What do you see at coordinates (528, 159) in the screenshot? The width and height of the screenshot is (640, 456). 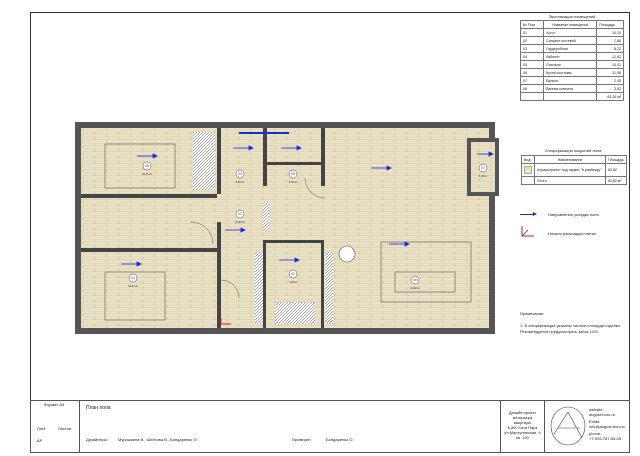 I see `header-cell: Вид` at bounding box center [528, 159].